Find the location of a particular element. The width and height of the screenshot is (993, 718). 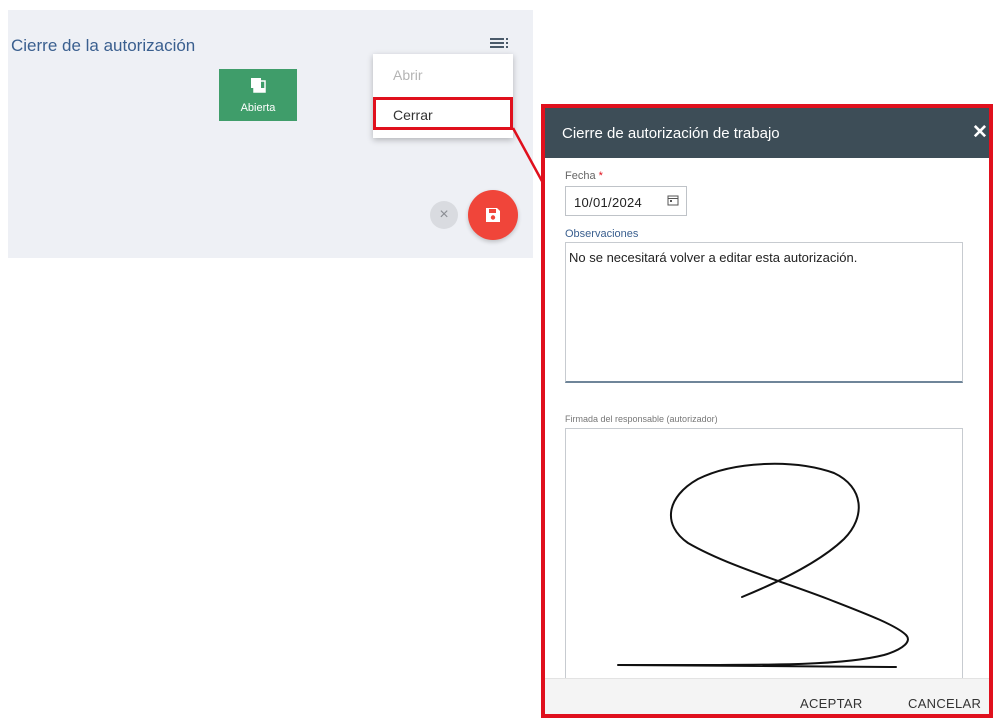

card-title: Cierre de la autorización is located at coordinates (103, 45).